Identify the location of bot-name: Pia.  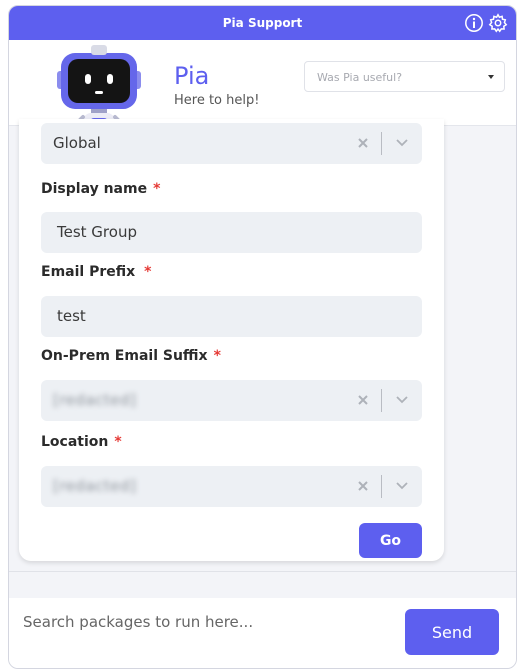
(192, 76).